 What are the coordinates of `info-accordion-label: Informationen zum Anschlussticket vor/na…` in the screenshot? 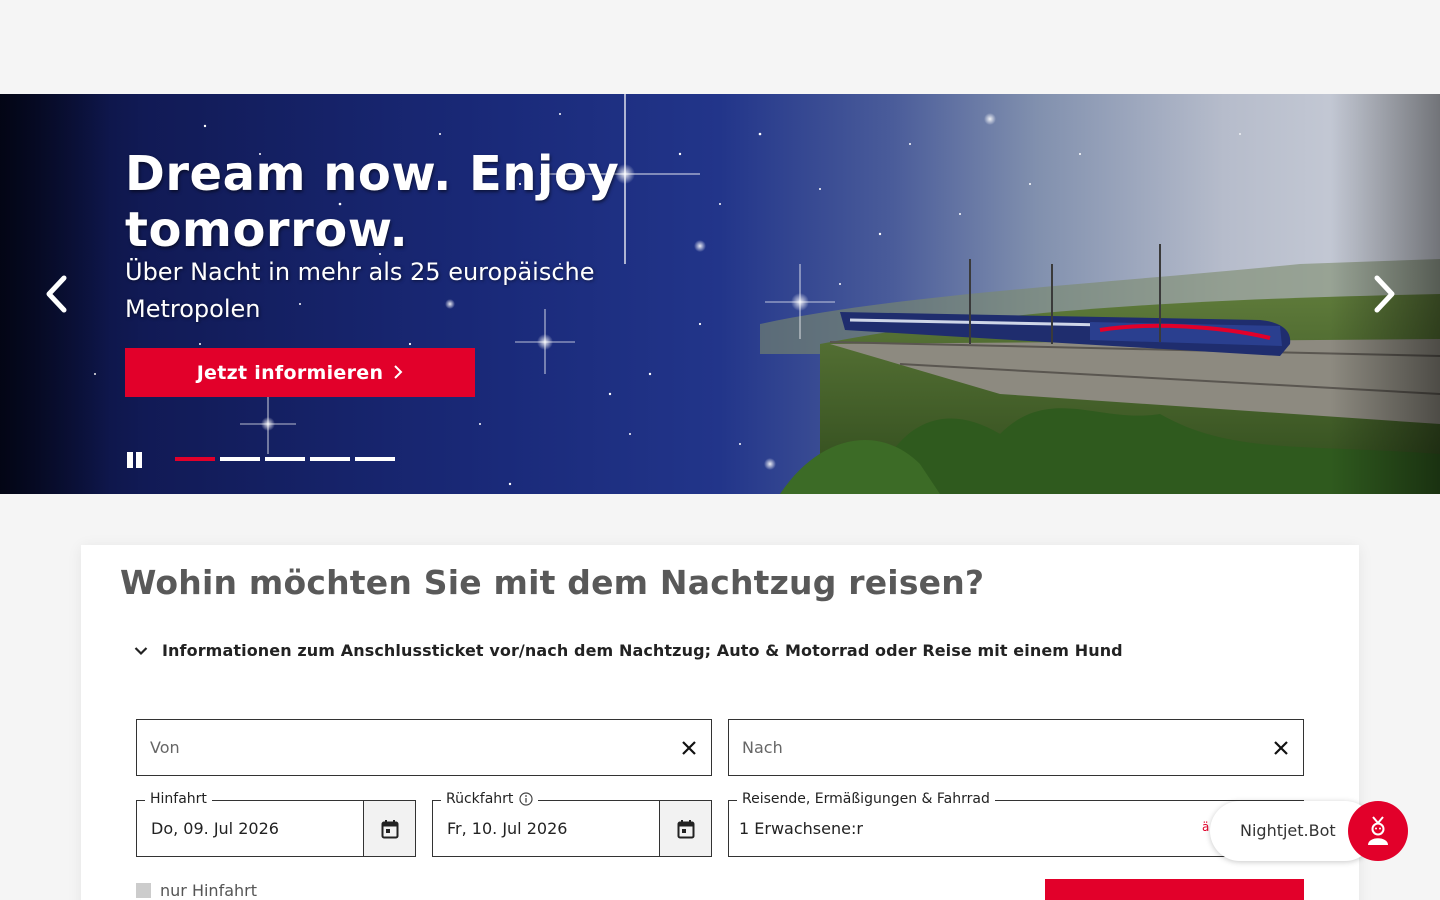 It's located at (642, 650).